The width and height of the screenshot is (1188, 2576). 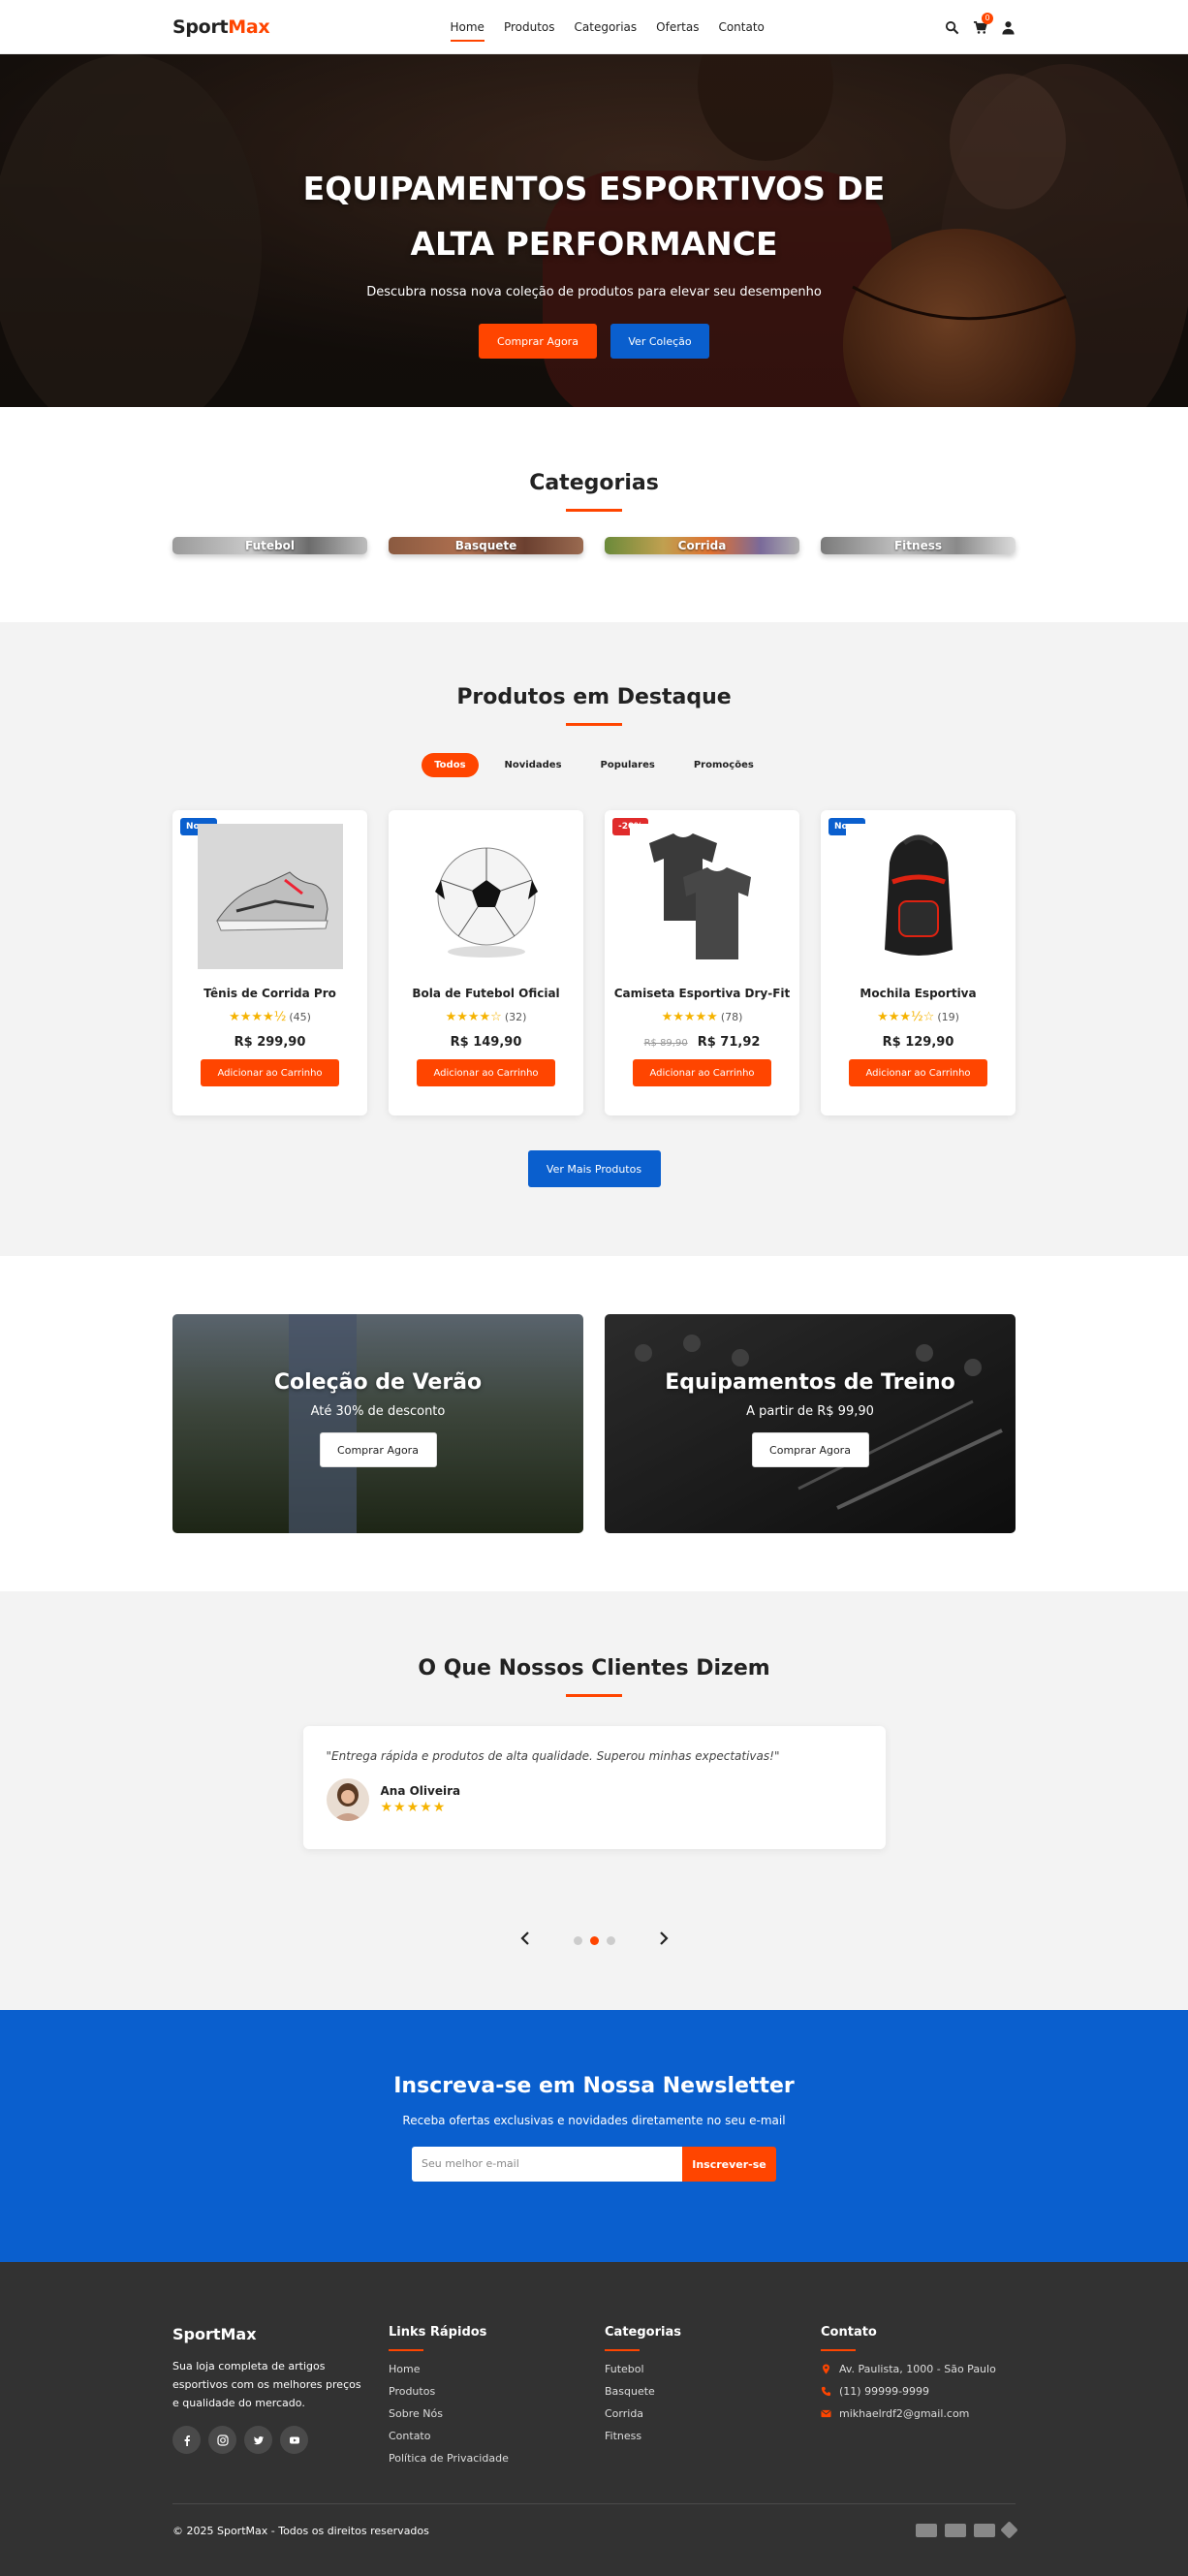 What do you see at coordinates (486, 2391) in the screenshot?
I see `footer-link-produtos: Produtos` at bounding box center [486, 2391].